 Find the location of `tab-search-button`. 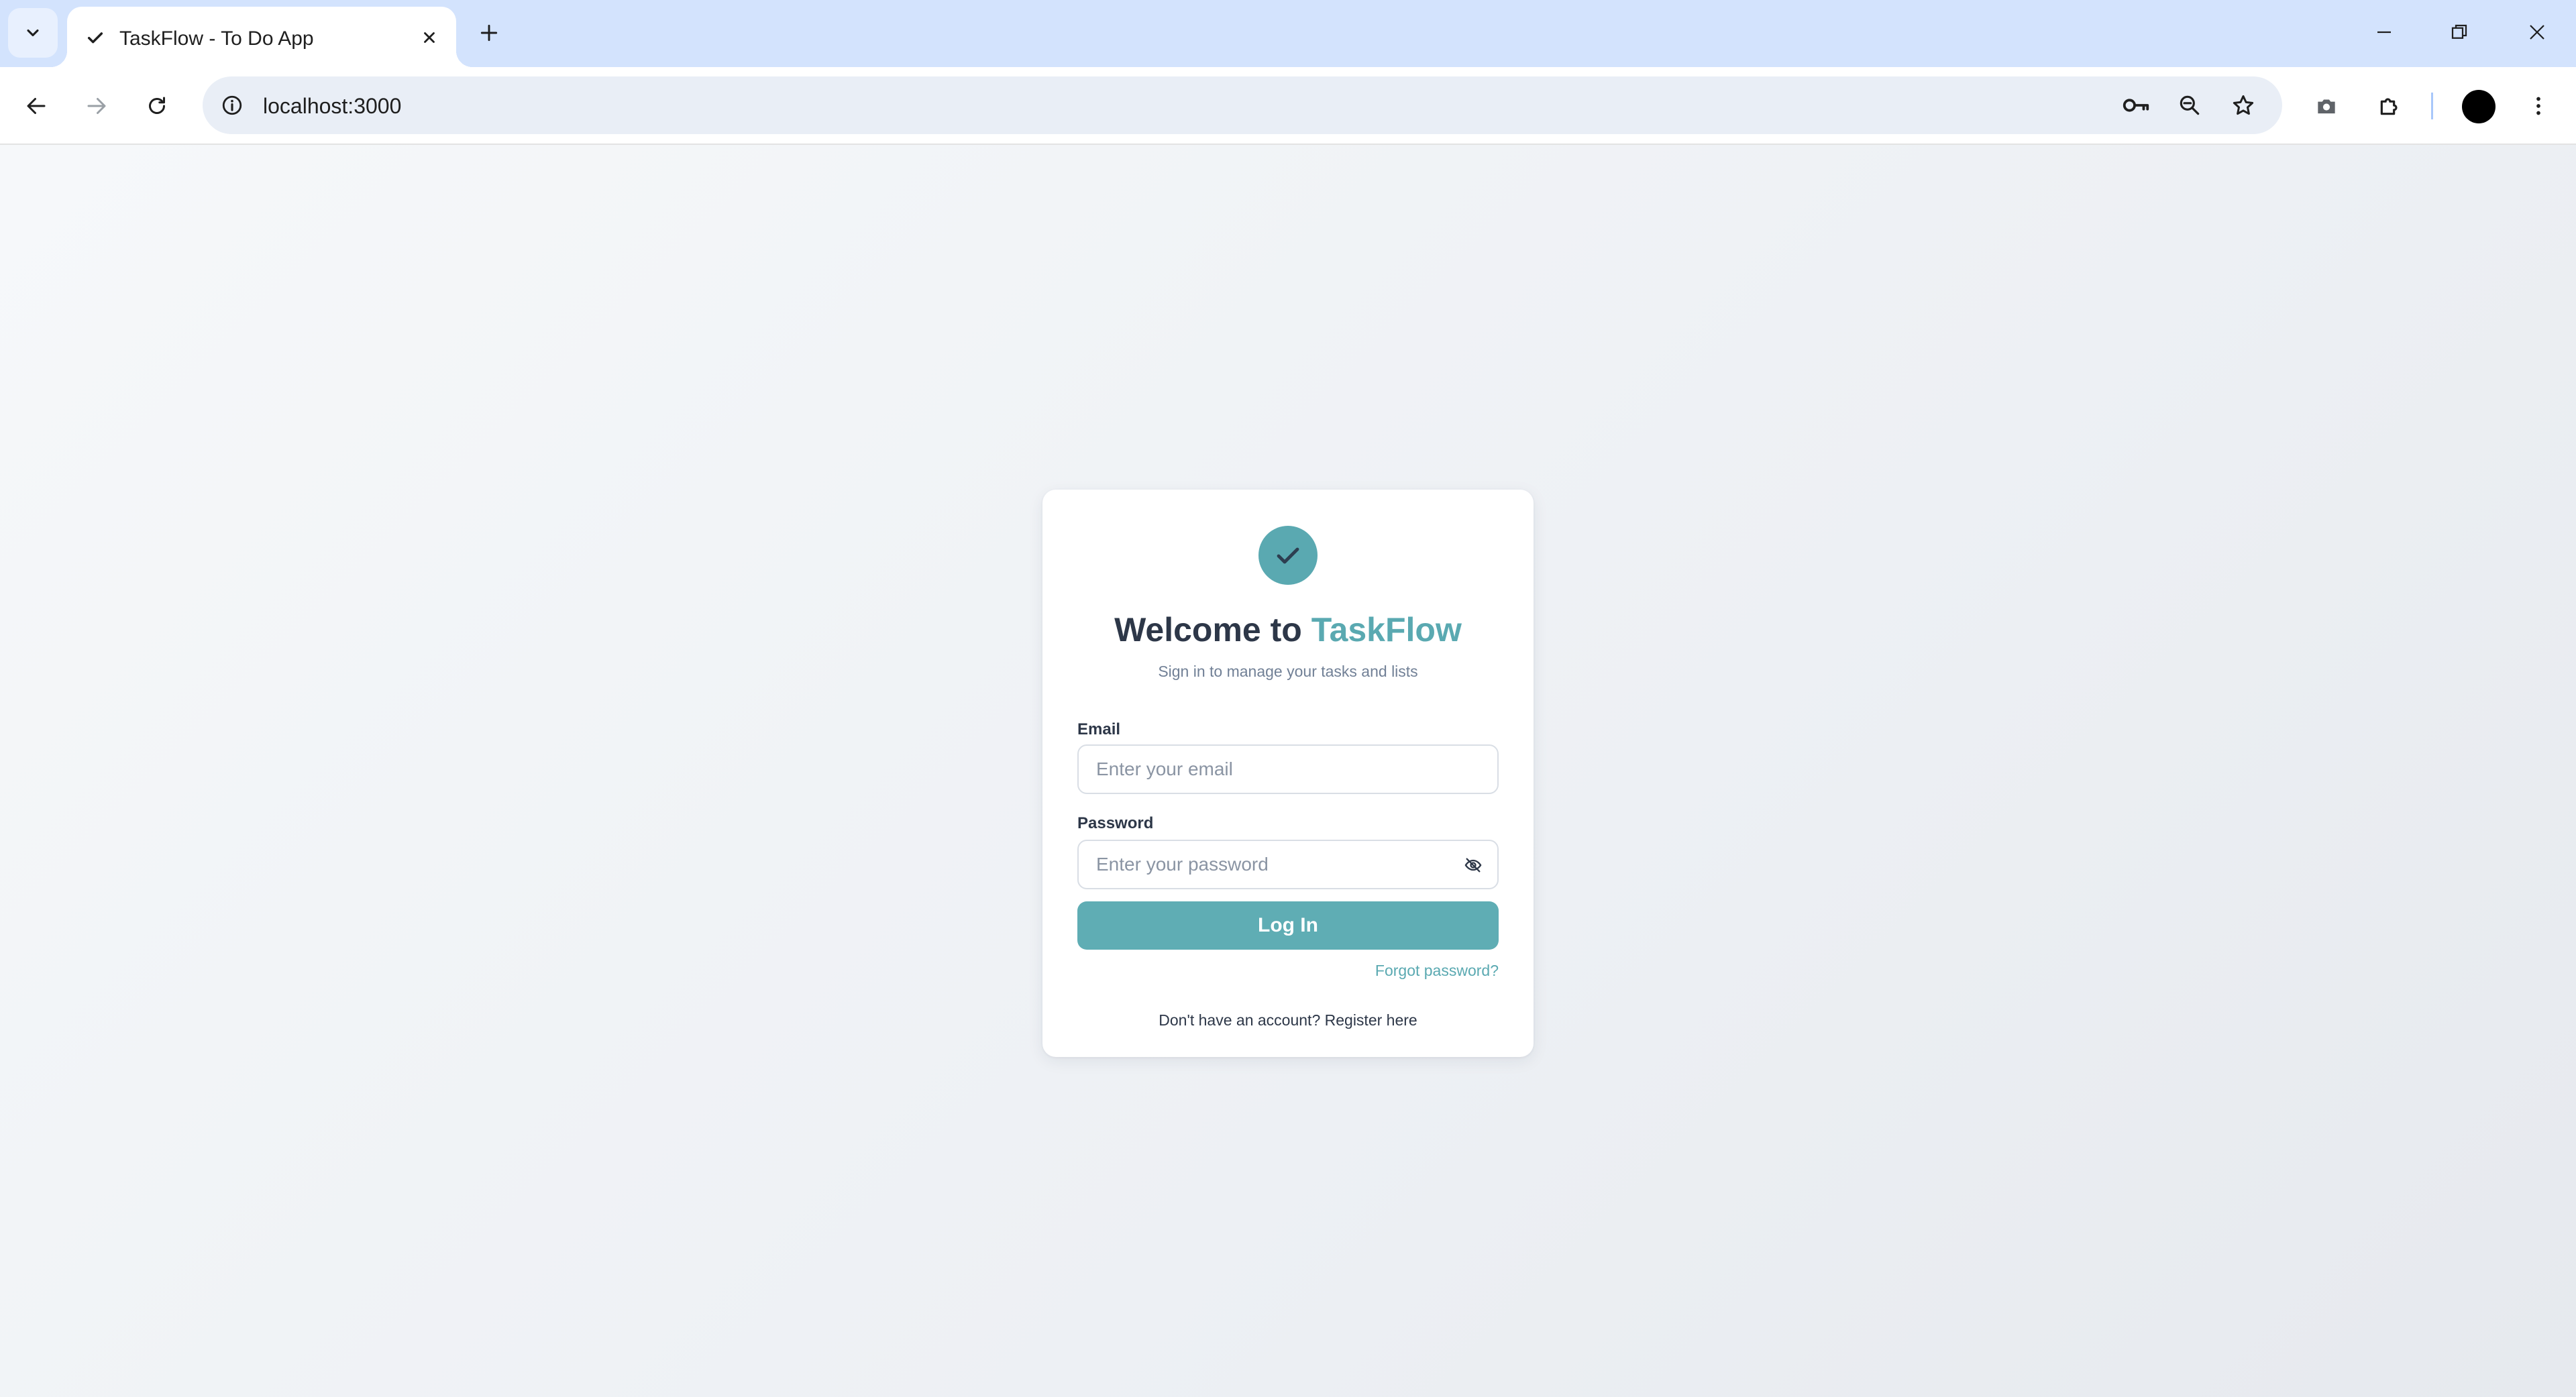

tab-search-button is located at coordinates (33, 33).